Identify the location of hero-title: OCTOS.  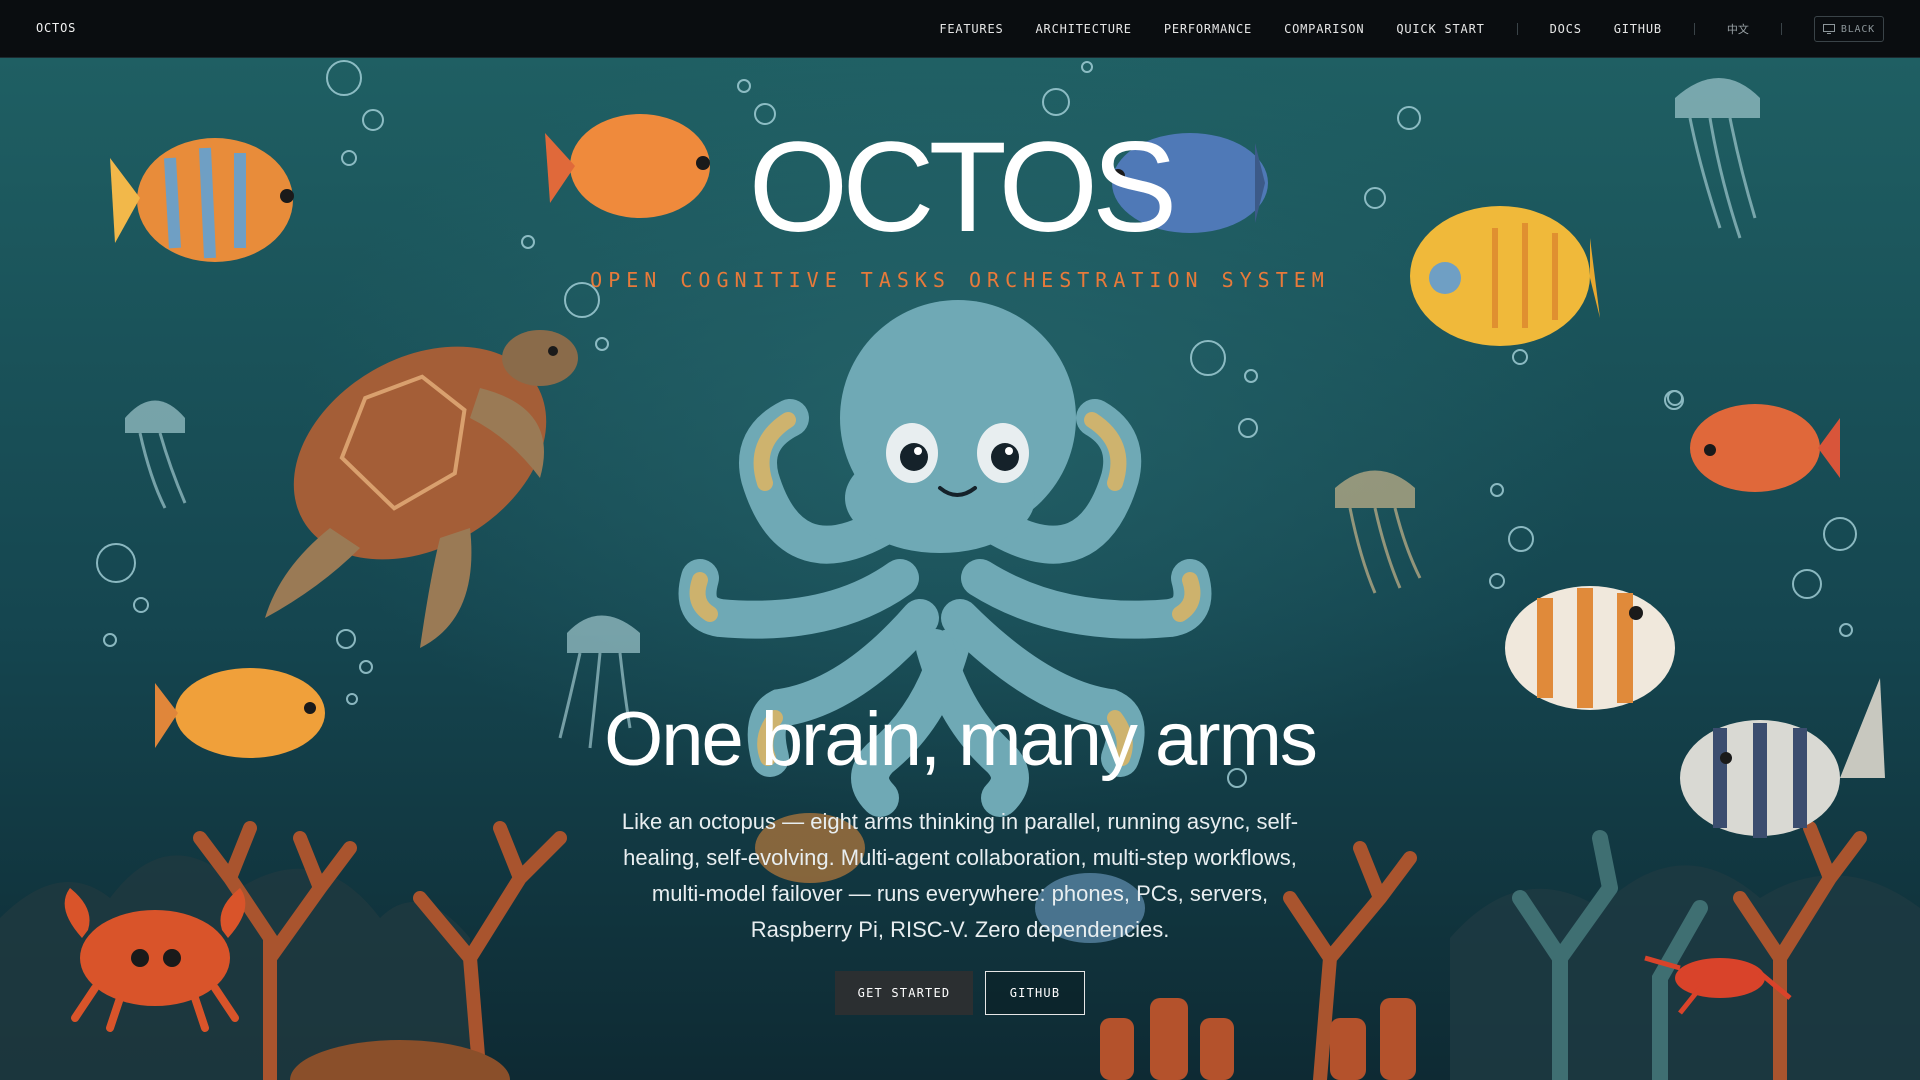
(963, 187).